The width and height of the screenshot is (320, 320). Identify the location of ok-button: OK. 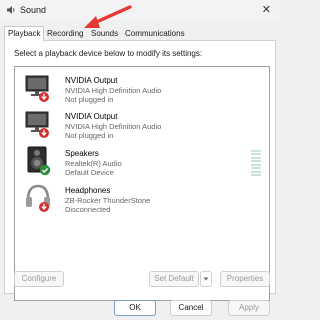
(135, 308).